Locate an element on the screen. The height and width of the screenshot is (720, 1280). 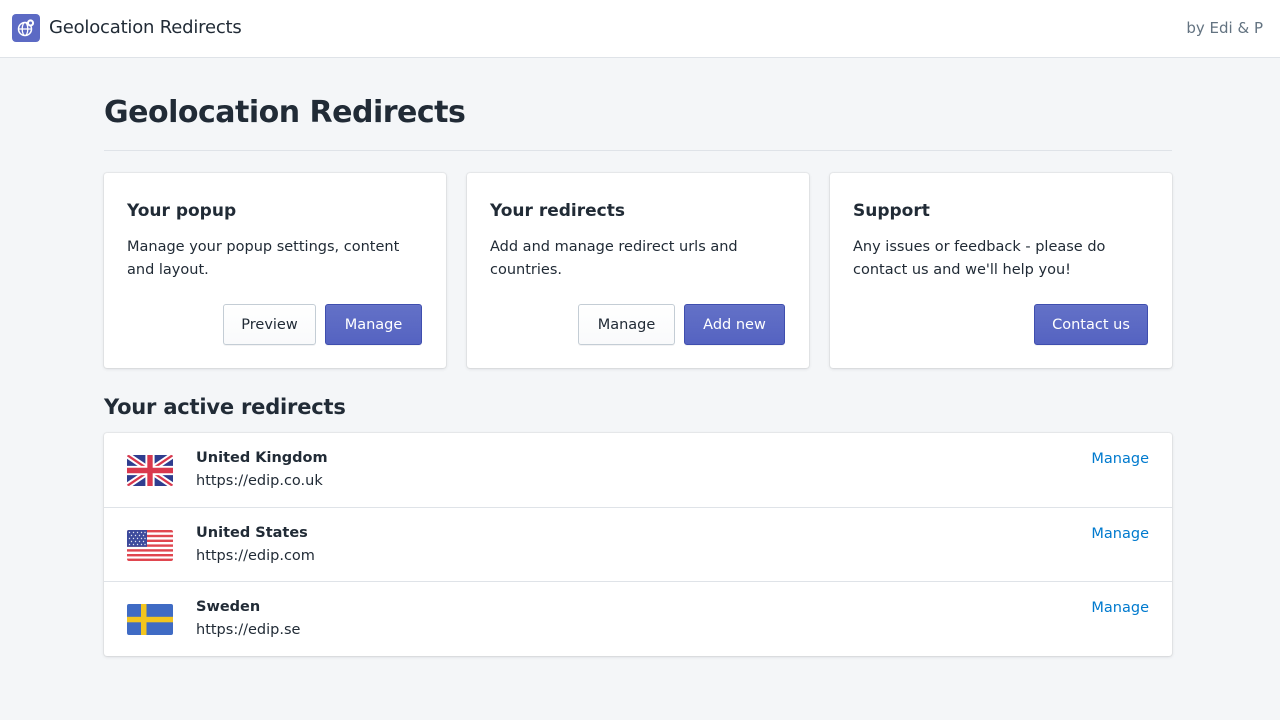
redirect-url: https://edip.co.uk is located at coordinates (259, 481).